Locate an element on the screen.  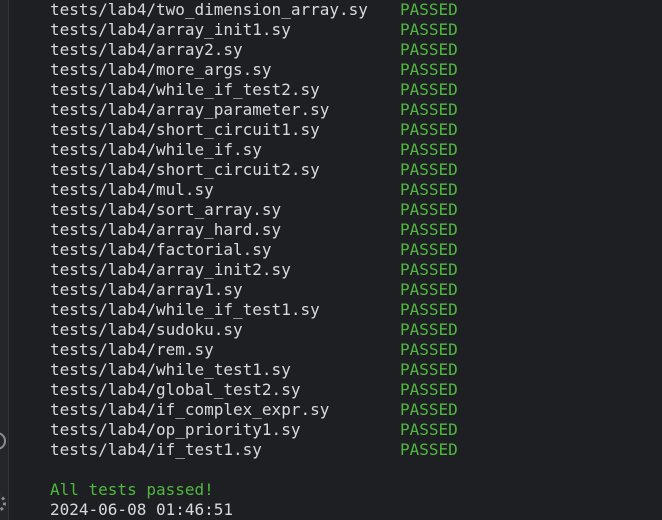
test-result-row: tests/lab4/array_parameter.sy PASSED is located at coordinates (356, 110).